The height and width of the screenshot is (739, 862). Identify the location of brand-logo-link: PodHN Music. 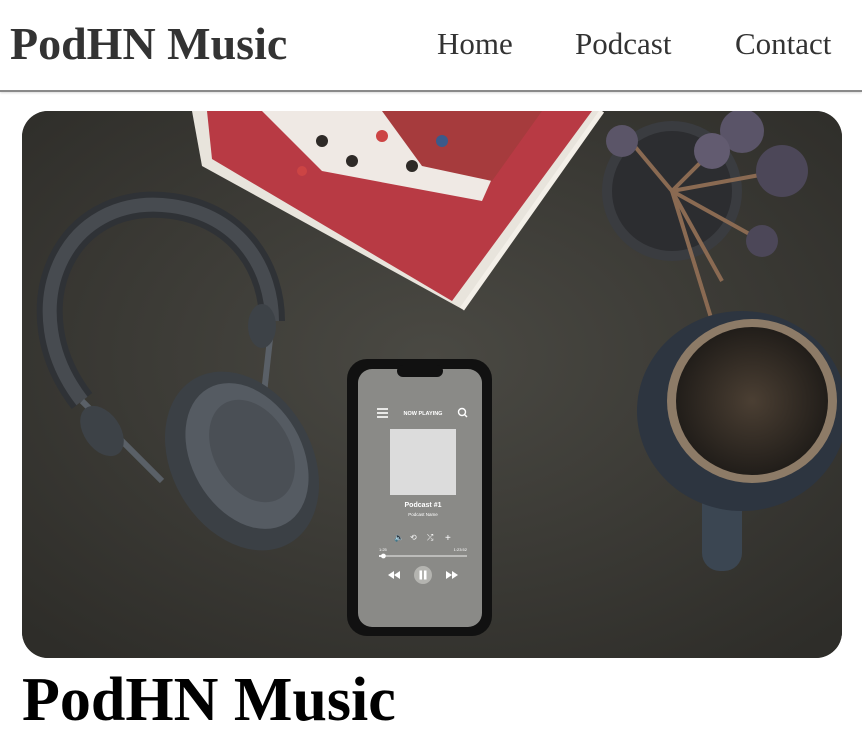
(148, 44).